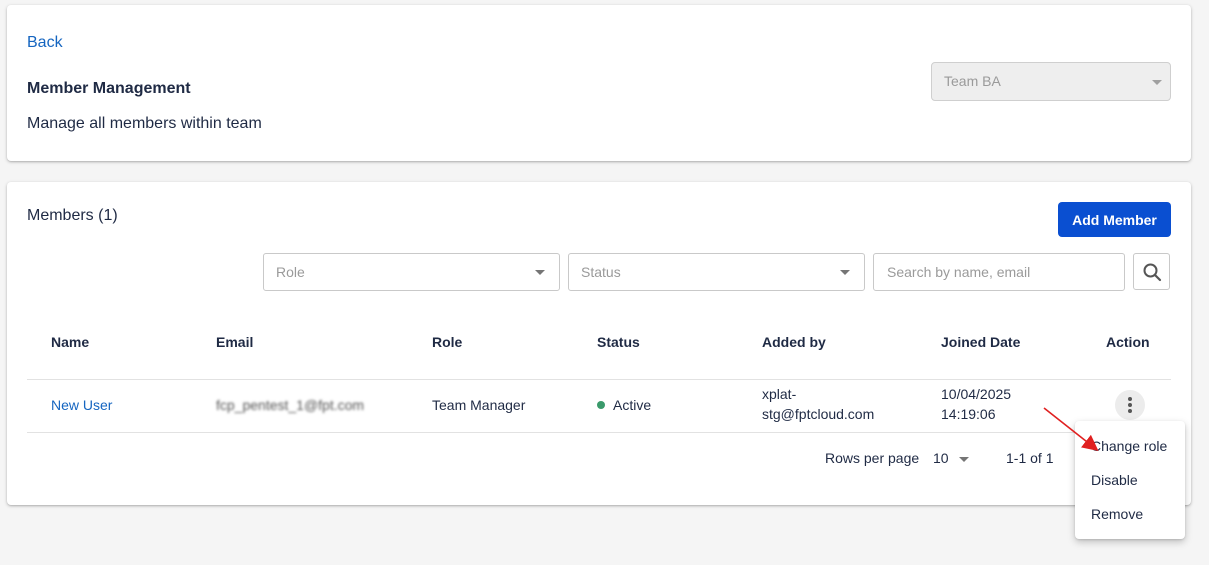 The image size is (1209, 565). Describe the element at coordinates (72, 215) in the screenshot. I see `members-title: Members (1)` at that location.